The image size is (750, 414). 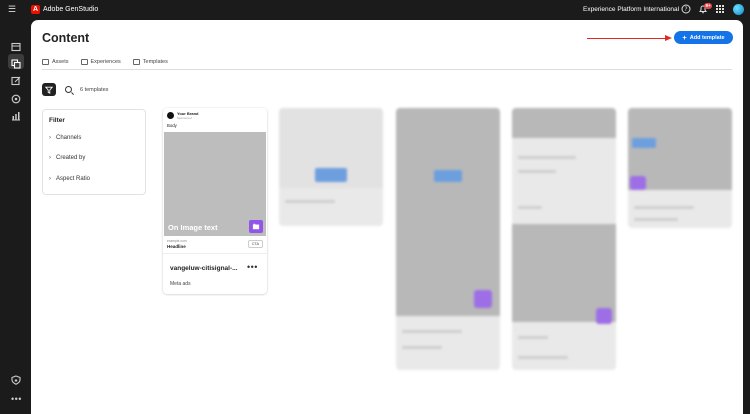 I want to click on templates-icon, so click(x=136, y=61).